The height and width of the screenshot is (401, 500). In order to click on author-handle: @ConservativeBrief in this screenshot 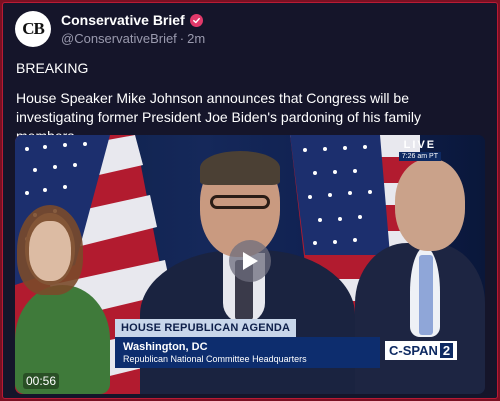, I will do `click(119, 38)`.